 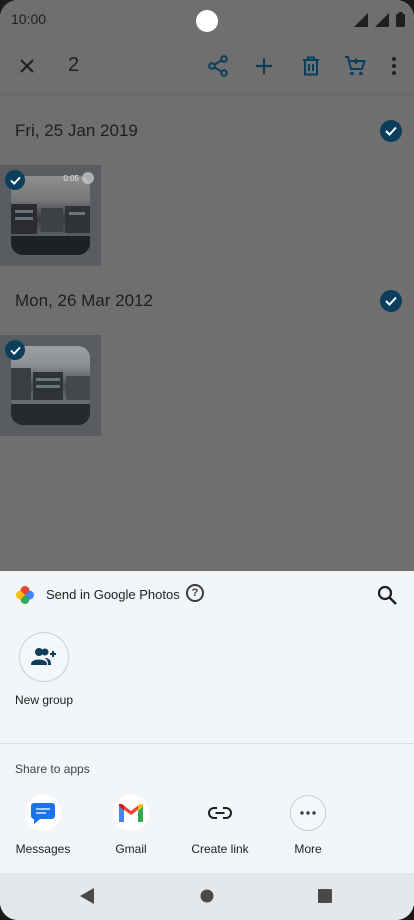 I want to click on app-gmail: Gmail, so click(x=131, y=825).